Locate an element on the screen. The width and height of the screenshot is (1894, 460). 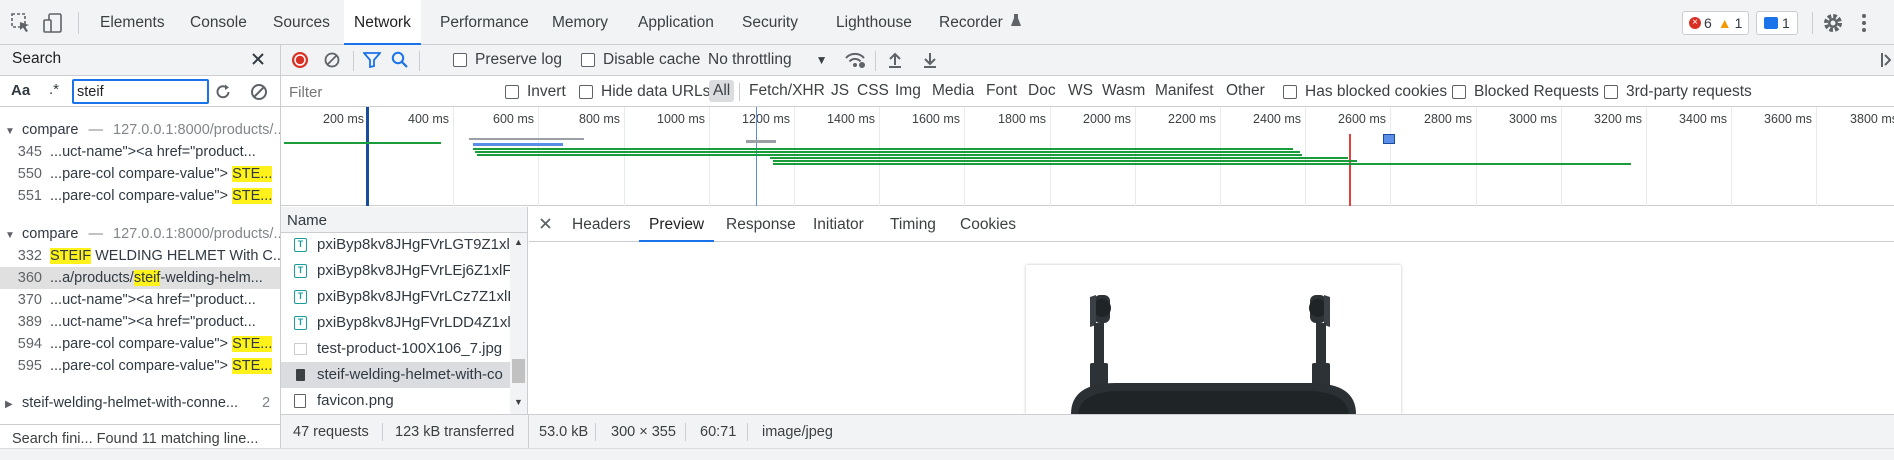
scroll-up-arrow-icon: ▲ is located at coordinates (518, 242).